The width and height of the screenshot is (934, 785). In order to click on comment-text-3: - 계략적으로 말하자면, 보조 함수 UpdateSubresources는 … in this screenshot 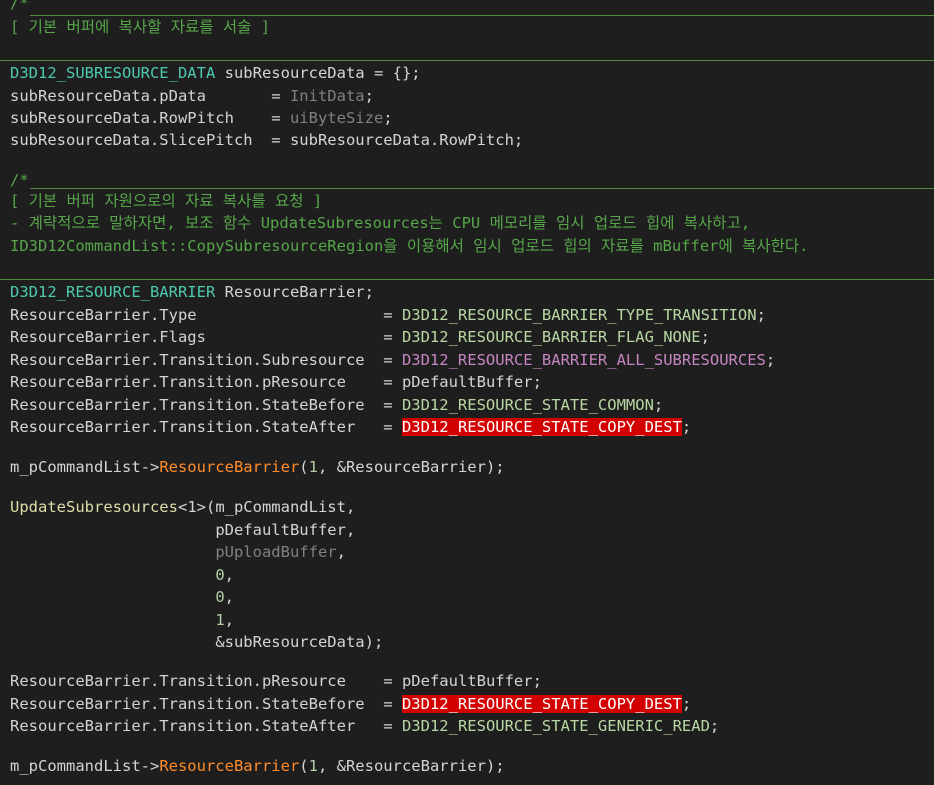, I will do `click(380, 223)`.